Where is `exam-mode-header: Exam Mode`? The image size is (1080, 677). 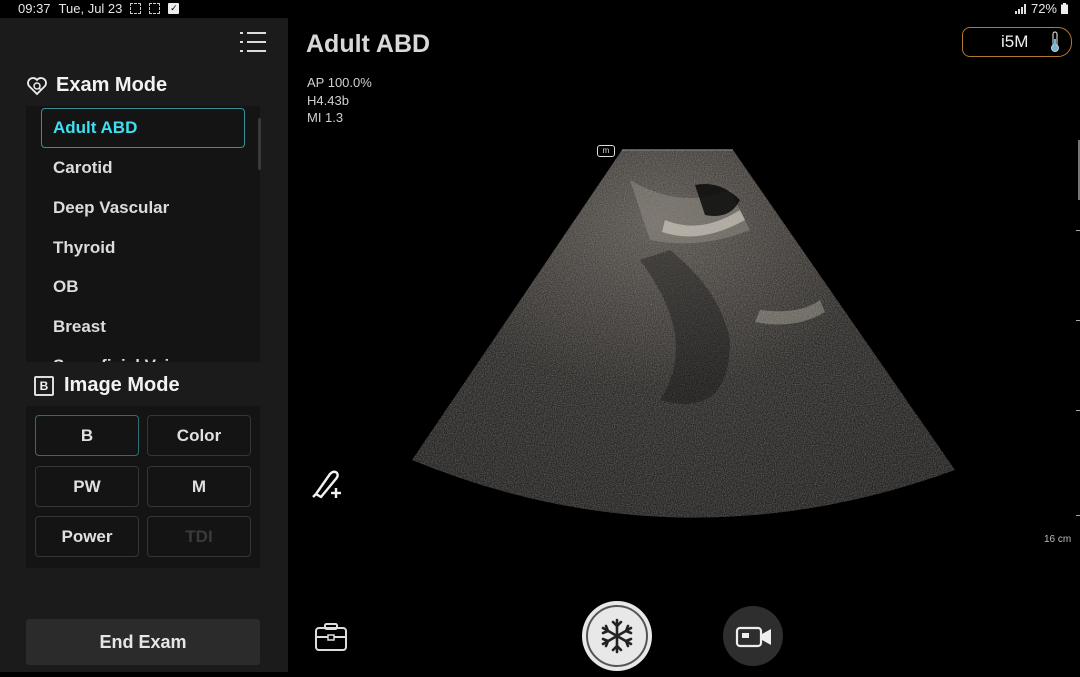
exam-mode-header: Exam Mode is located at coordinates (96, 85).